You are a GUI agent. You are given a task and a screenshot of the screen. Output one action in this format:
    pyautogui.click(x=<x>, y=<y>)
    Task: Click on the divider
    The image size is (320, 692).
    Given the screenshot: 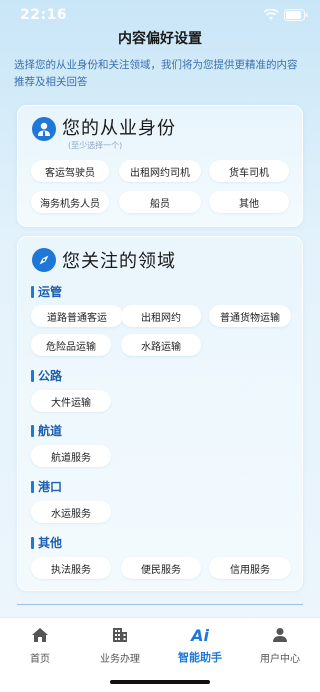 What is the action you would take?
    pyautogui.click(x=160, y=604)
    